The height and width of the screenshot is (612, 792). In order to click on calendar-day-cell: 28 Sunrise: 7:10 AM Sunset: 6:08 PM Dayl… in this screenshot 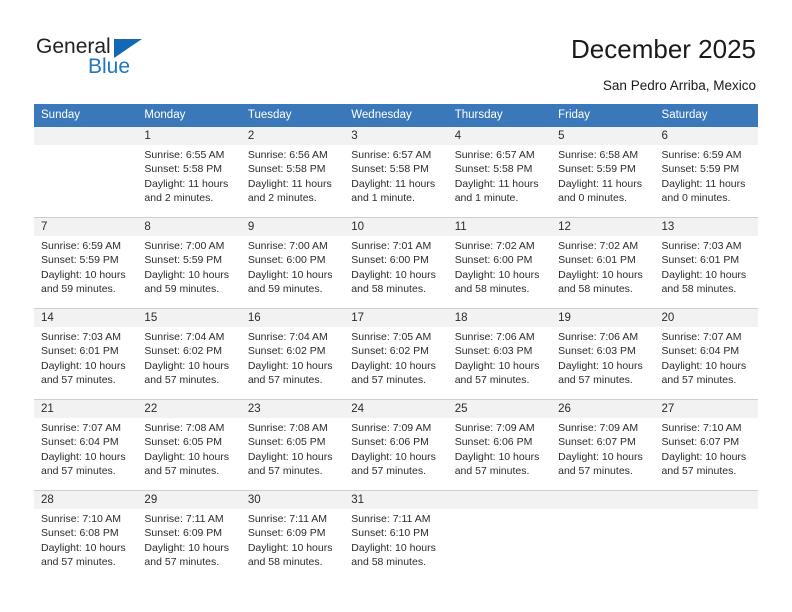, I will do `click(86, 535)`.